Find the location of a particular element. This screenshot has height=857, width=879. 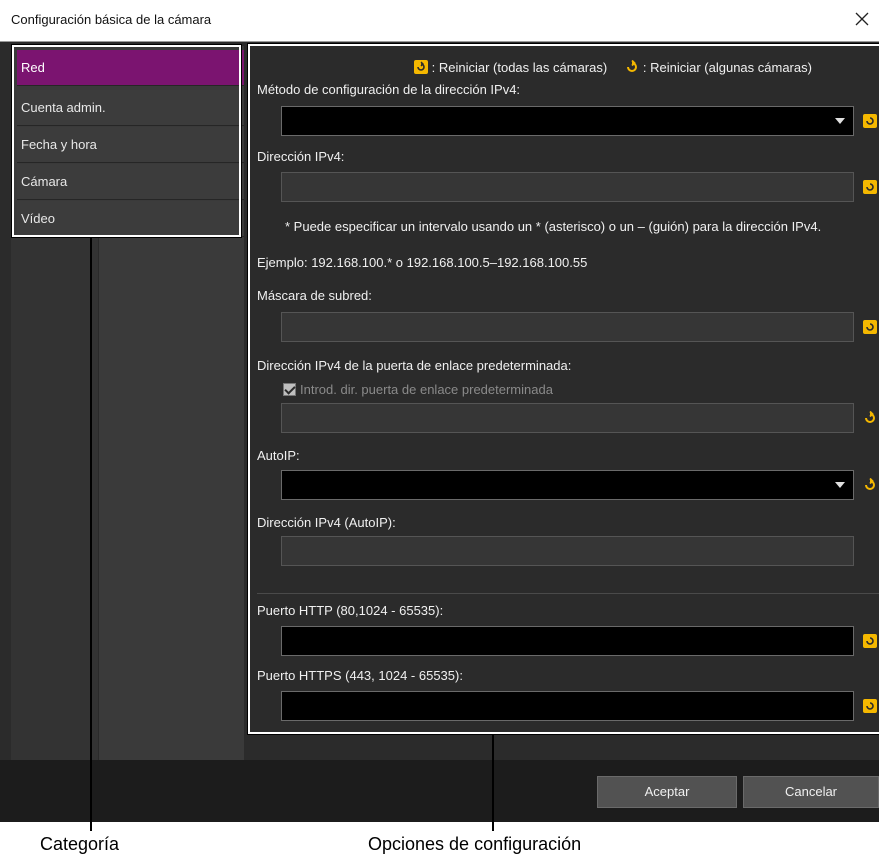

category-panel-filler is located at coordinates (55, 498).